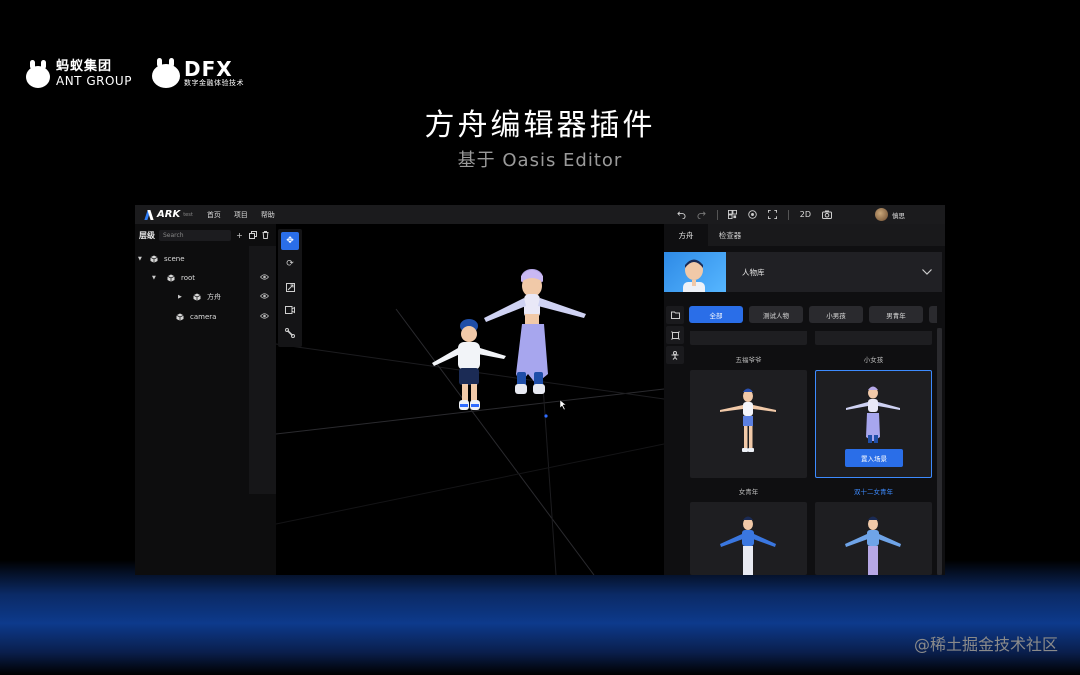 The width and height of the screenshot is (1080, 675). What do you see at coordinates (147, 235) in the screenshot?
I see `hierarchy-title: 层级` at bounding box center [147, 235].